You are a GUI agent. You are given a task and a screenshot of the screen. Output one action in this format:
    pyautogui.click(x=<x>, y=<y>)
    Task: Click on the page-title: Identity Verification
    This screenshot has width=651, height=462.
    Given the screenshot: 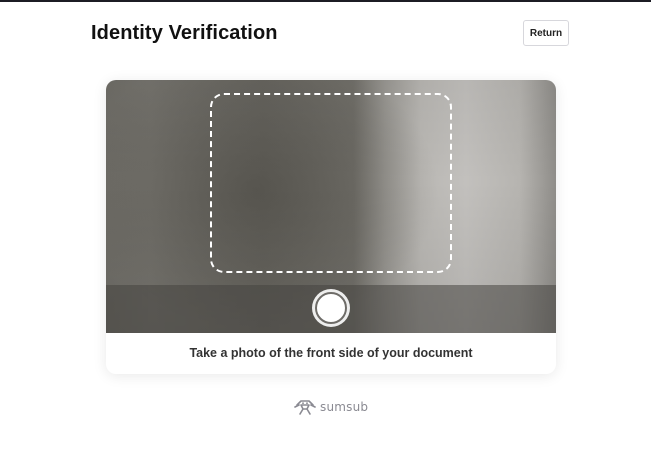 What is the action you would take?
    pyautogui.click(x=184, y=33)
    